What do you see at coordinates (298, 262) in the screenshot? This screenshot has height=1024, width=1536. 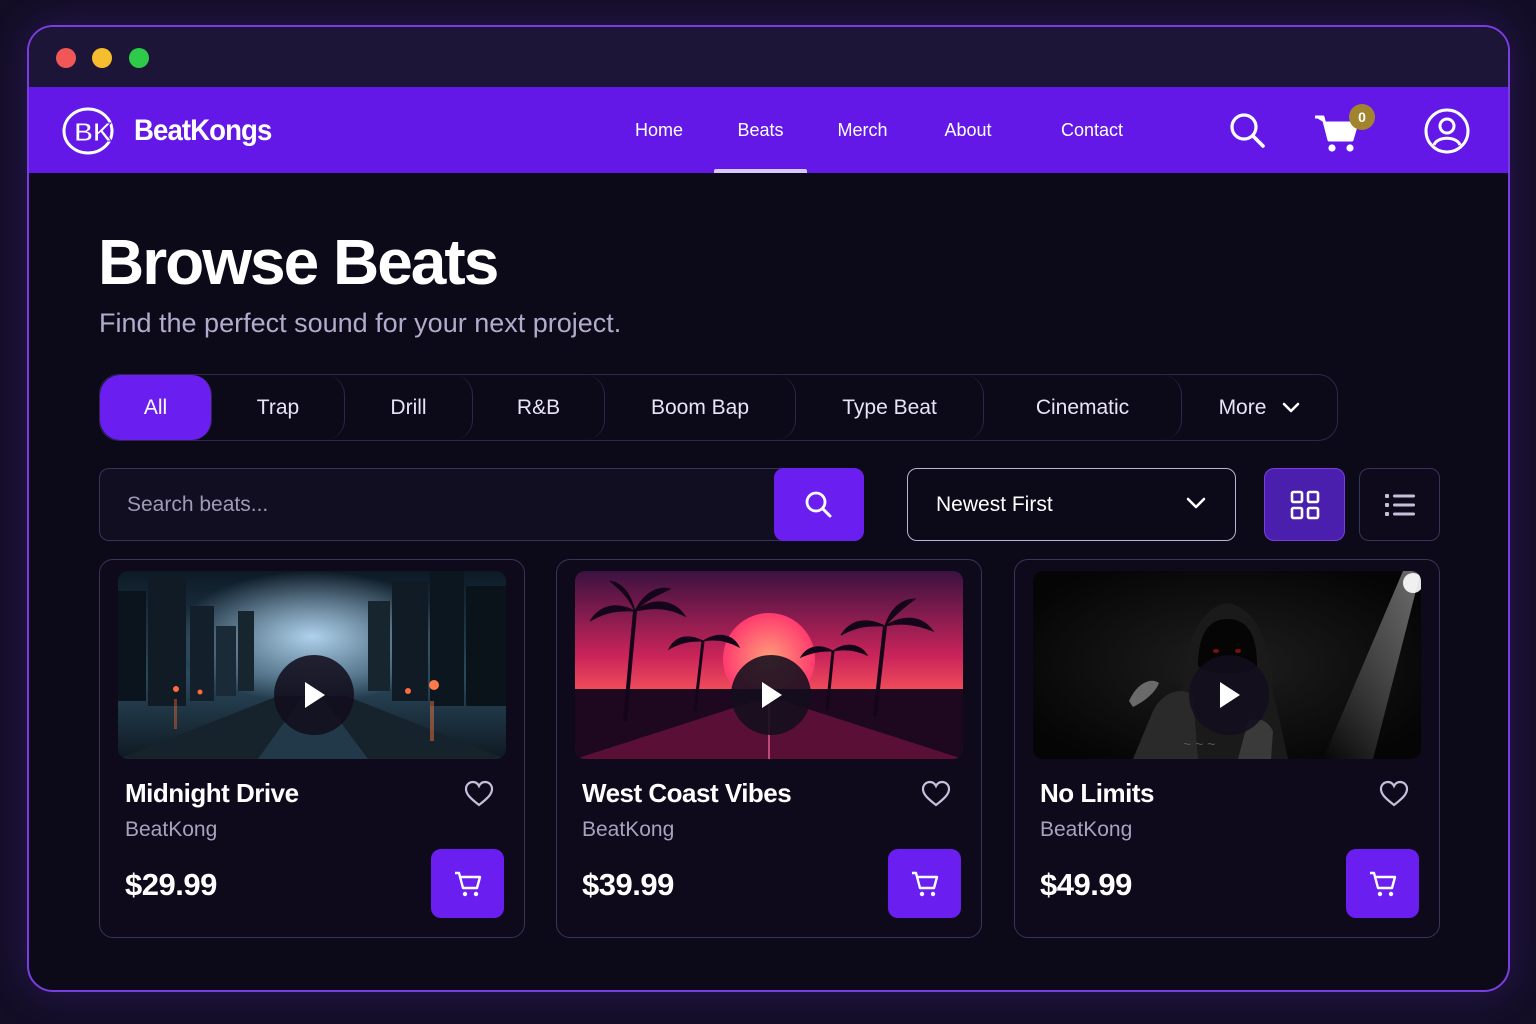 I see `page-title: Browse Beats` at bounding box center [298, 262].